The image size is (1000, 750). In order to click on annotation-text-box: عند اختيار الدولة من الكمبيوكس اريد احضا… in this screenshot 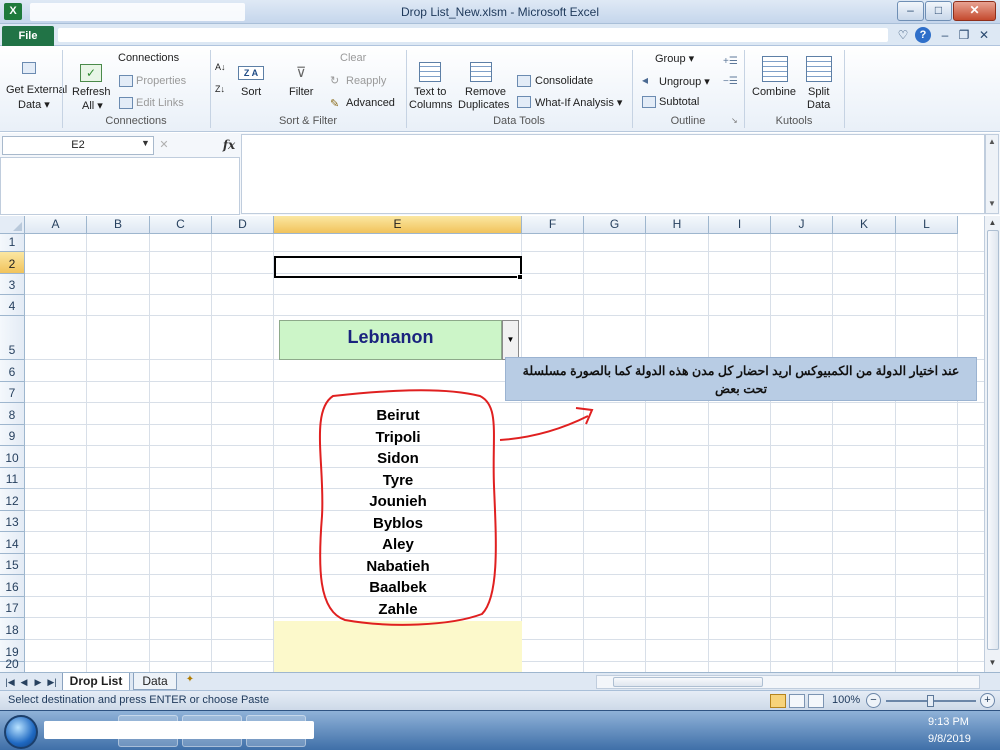, I will do `click(741, 379)`.